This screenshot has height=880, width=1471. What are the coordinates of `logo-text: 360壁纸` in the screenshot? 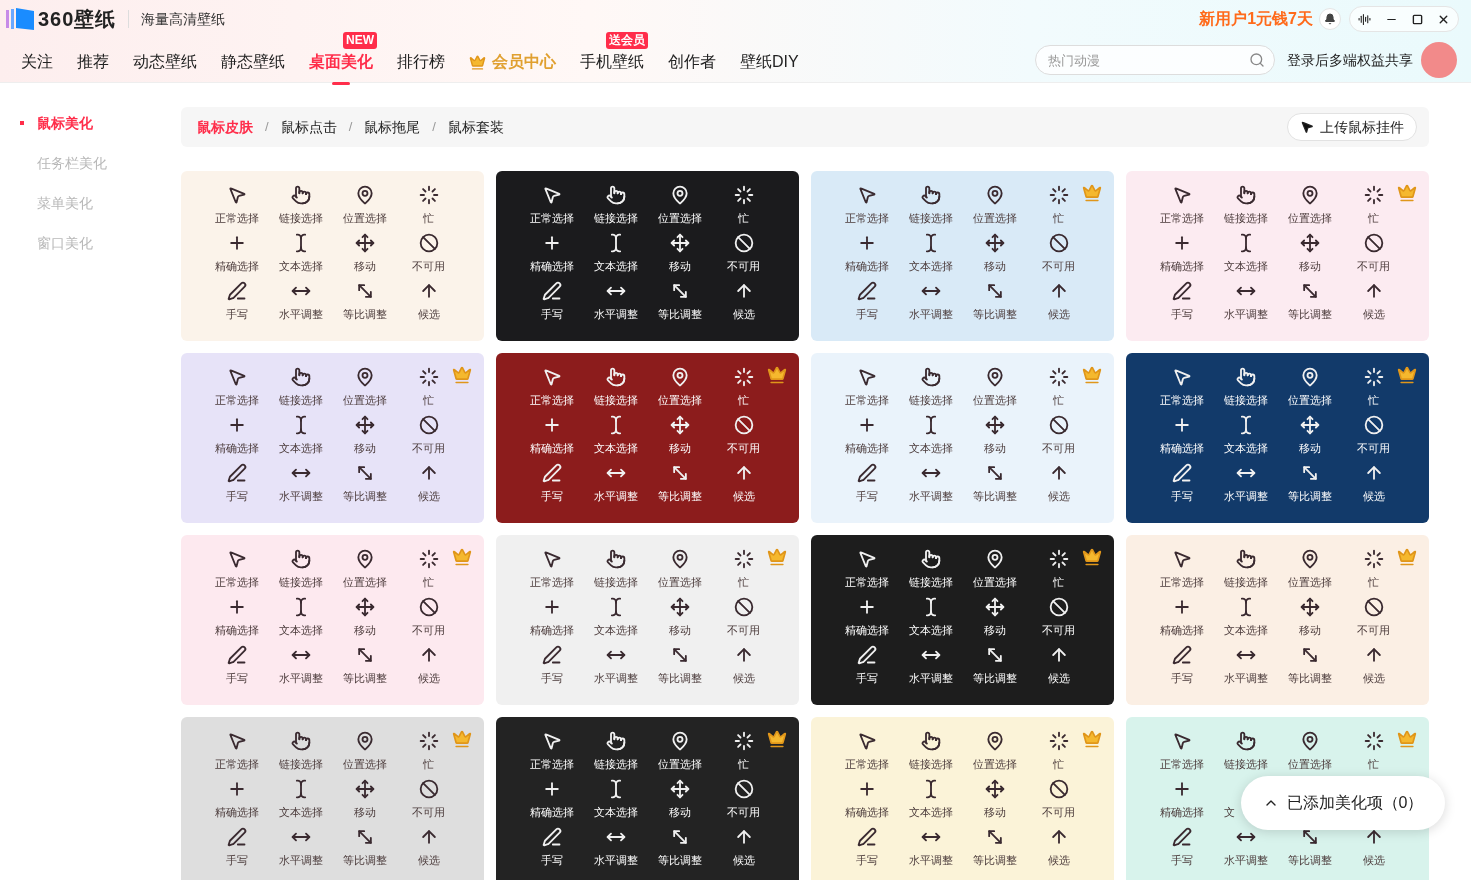 It's located at (77, 19).